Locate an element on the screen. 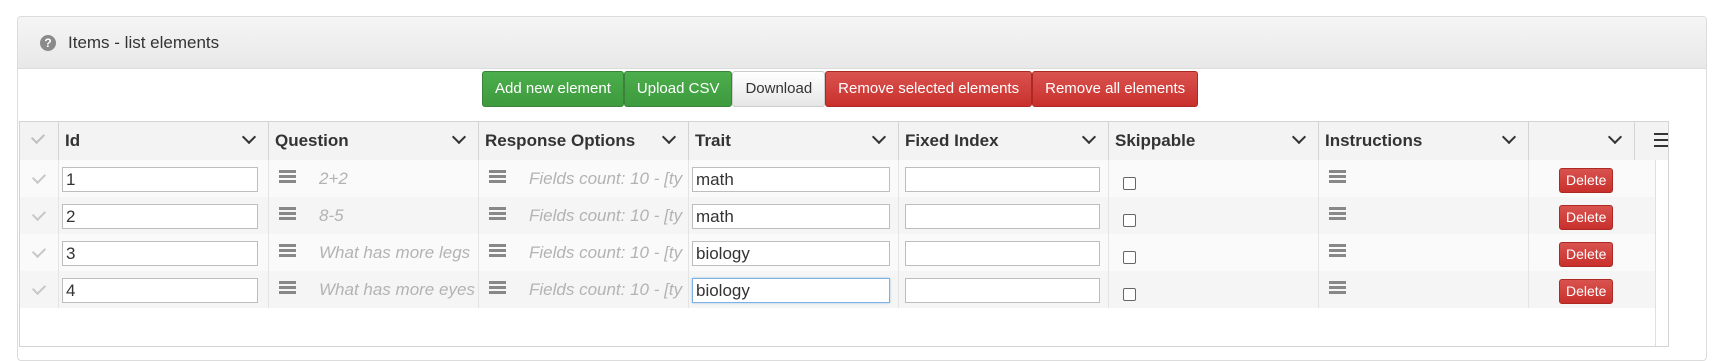  cell-id: 3 is located at coordinates (164, 252).